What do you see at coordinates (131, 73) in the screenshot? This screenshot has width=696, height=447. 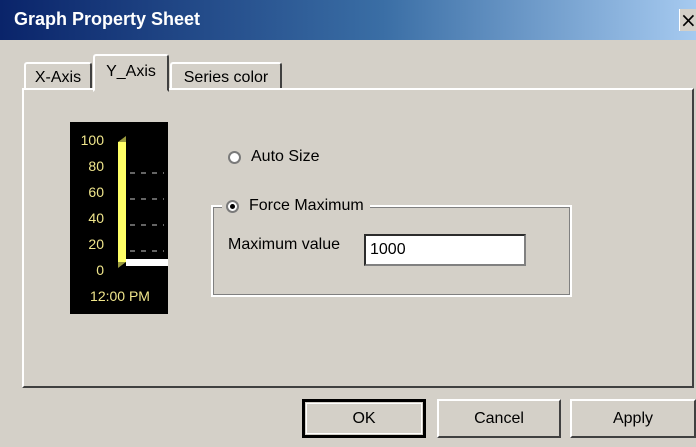 I see `tab-y-axis: Y_Axis` at bounding box center [131, 73].